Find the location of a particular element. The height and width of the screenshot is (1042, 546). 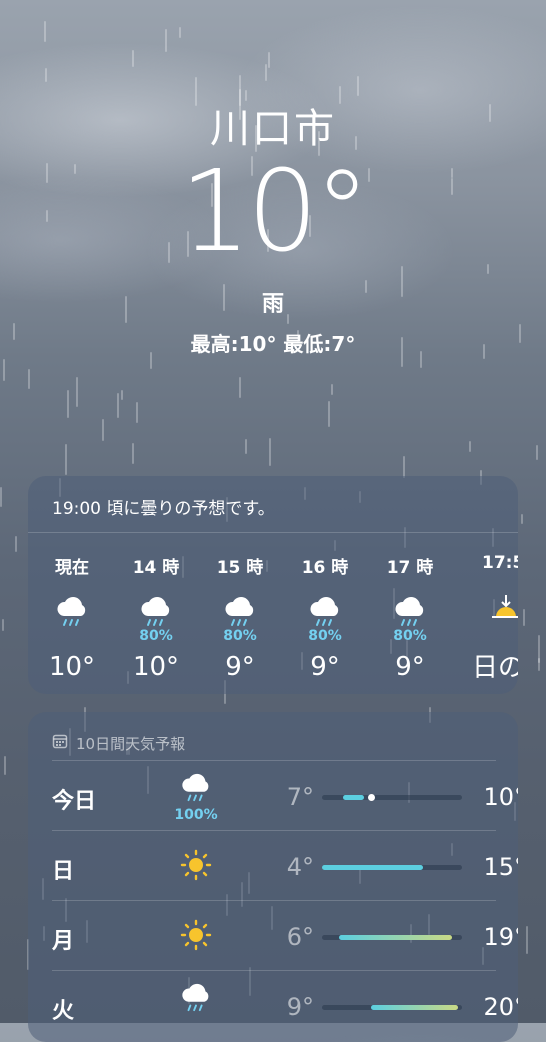

day-label: 今日 is located at coordinates (74, 801).